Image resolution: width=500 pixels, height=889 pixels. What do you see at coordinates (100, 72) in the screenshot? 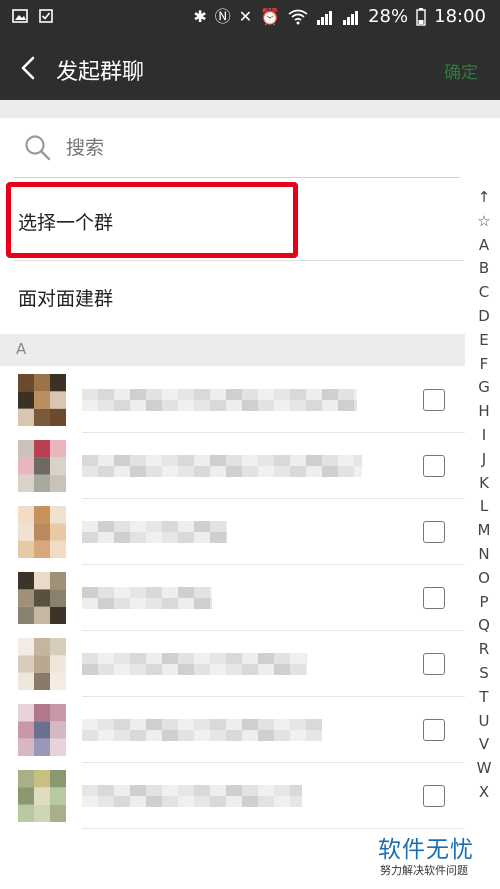
I see `page-title: 发起群聊` at bounding box center [100, 72].